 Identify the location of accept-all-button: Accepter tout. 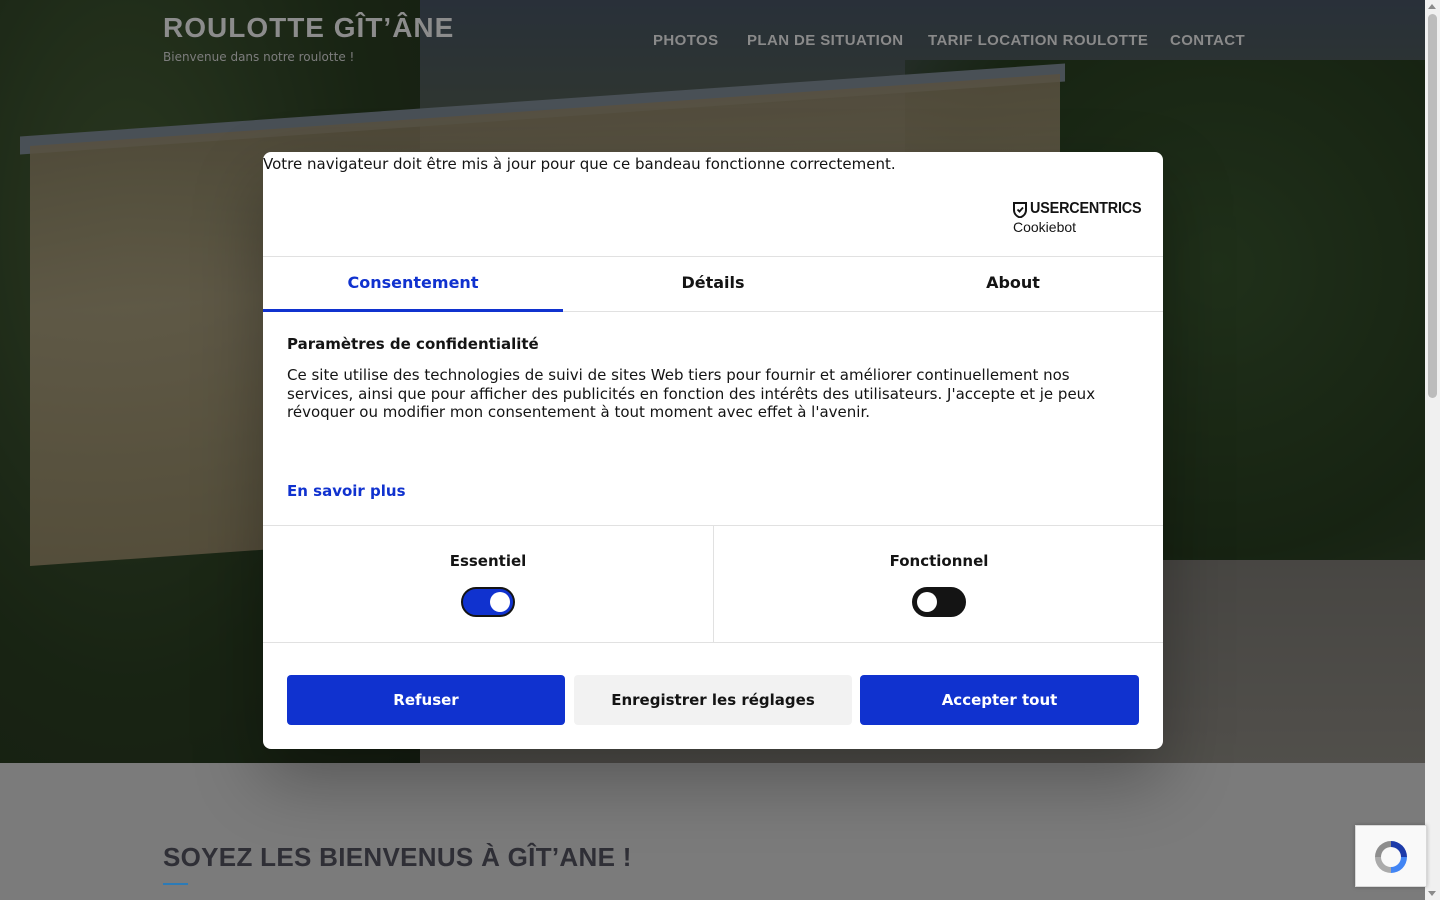
(999, 700).